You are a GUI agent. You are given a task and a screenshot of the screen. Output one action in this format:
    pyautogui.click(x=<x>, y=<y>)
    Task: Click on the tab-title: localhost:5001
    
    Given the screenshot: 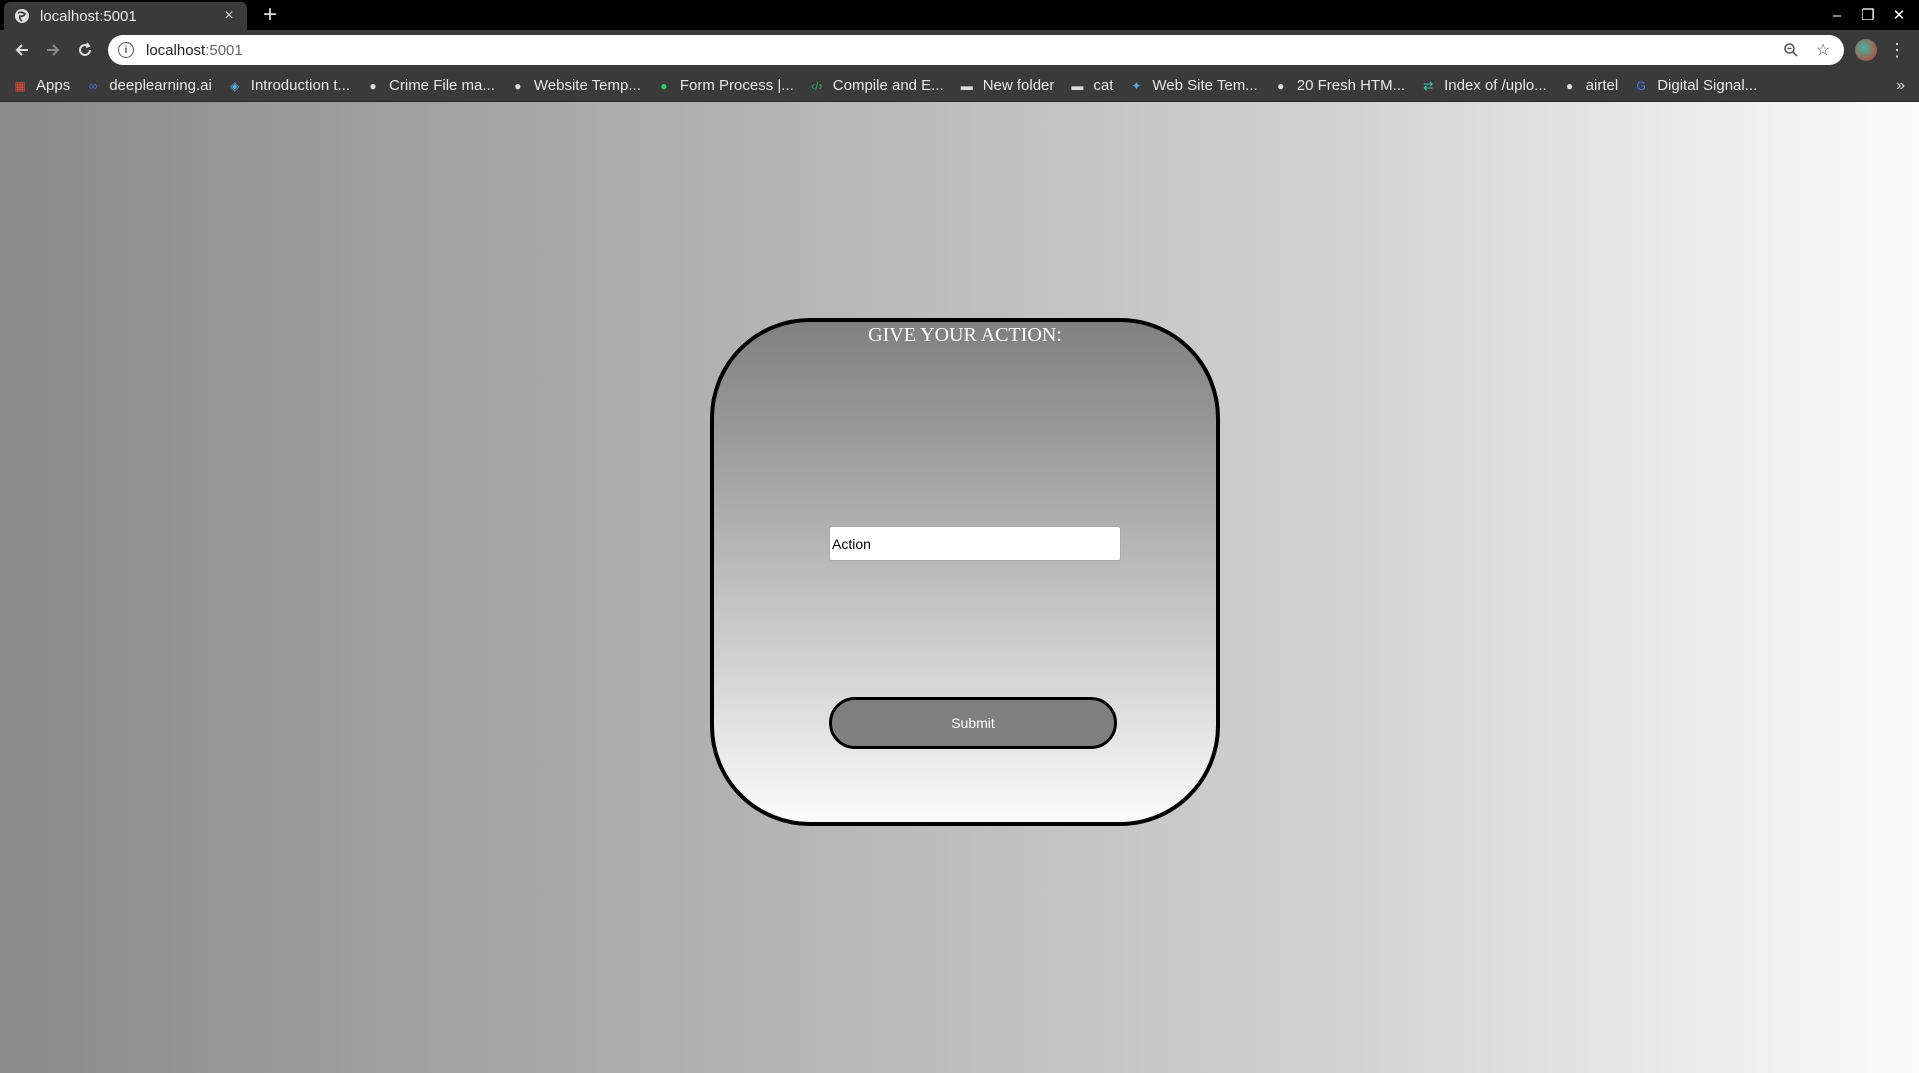 What is the action you would take?
    pyautogui.click(x=88, y=16)
    